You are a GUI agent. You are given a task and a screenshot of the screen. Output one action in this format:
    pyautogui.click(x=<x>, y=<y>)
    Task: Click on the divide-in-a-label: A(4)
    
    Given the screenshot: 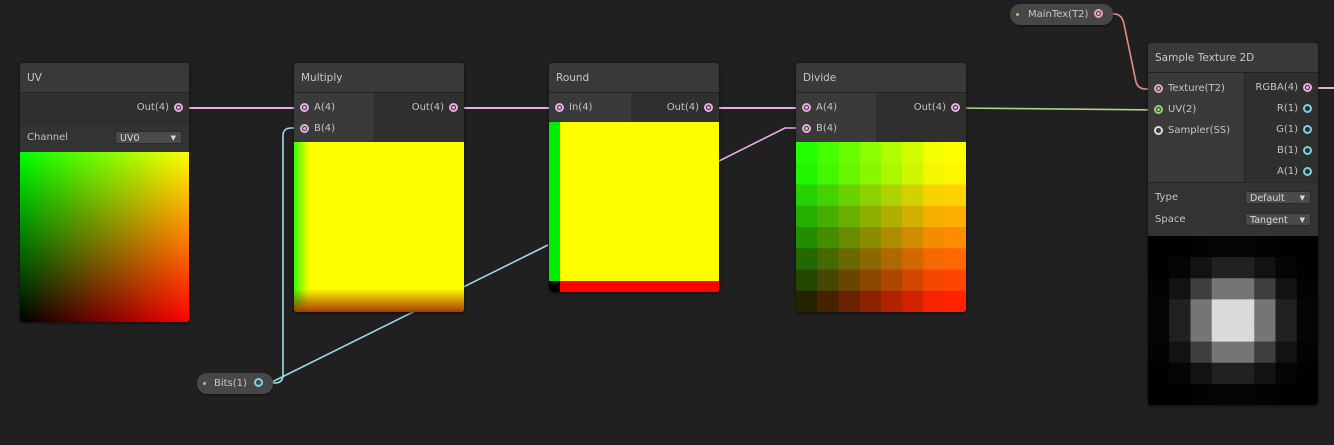 What is the action you would take?
    pyautogui.click(x=827, y=107)
    